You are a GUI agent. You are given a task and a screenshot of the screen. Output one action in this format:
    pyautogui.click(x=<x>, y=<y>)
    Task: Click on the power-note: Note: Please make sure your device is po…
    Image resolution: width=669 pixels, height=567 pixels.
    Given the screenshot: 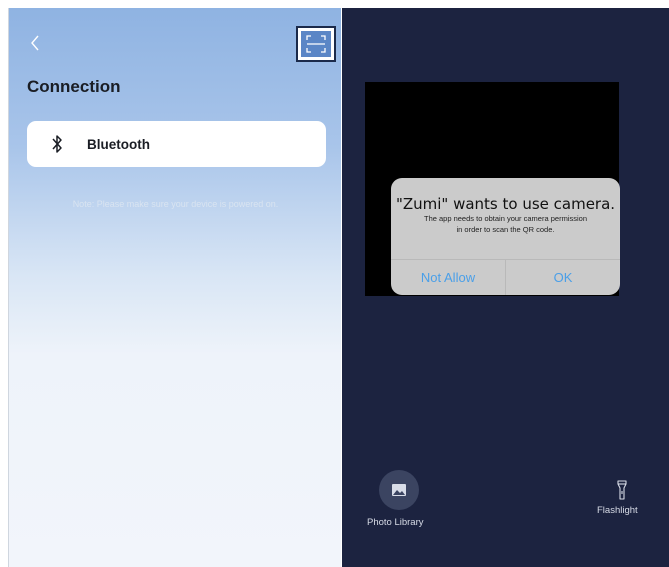 What is the action you would take?
    pyautogui.click(x=175, y=204)
    